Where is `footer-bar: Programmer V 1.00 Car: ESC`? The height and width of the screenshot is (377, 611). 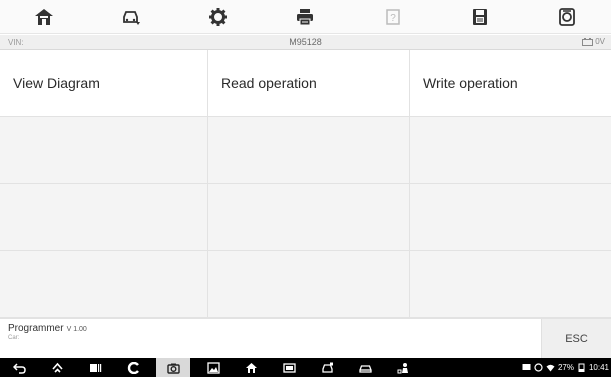 footer-bar: Programmer V 1.00 Car: ESC is located at coordinates (305, 338).